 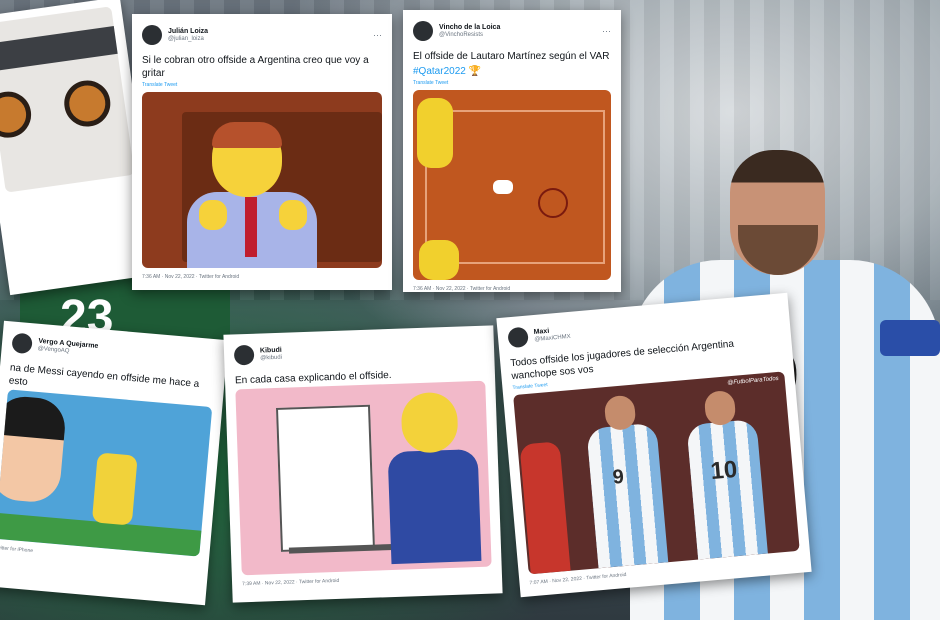 I want to click on tweet-media-simpsons-teacher, so click(x=363, y=478).